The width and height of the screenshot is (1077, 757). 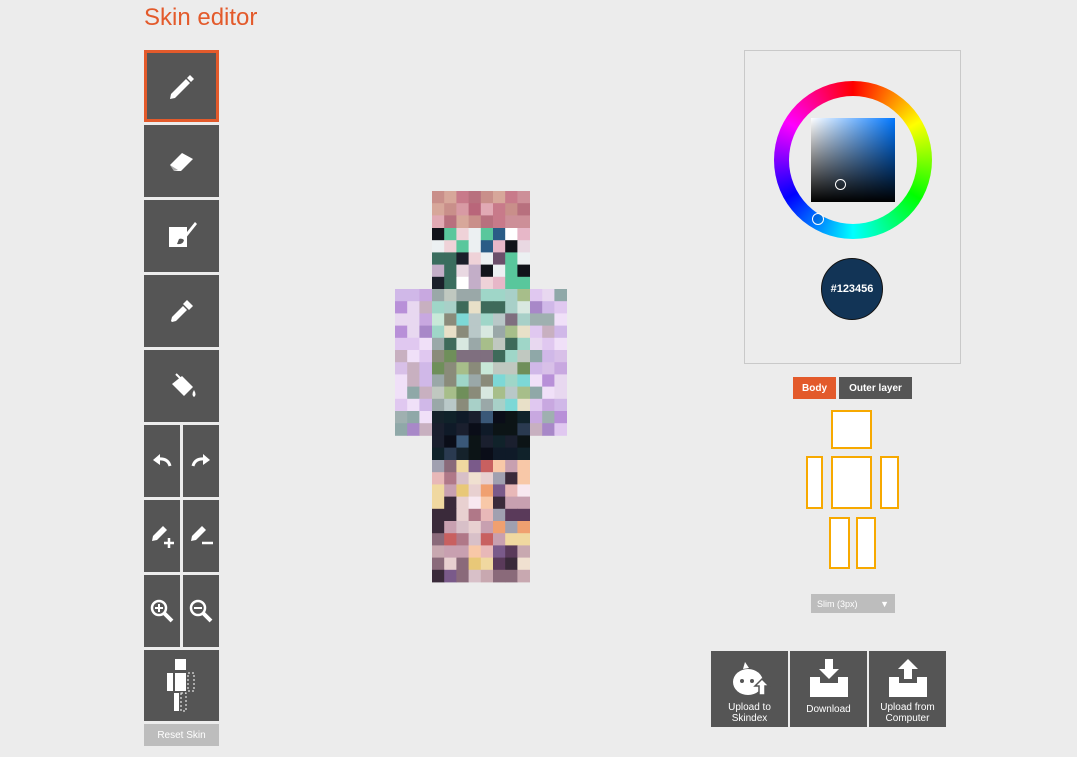 What do you see at coordinates (481, 209) in the screenshot?
I see `skin-head-top` at bounding box center [481, 209].